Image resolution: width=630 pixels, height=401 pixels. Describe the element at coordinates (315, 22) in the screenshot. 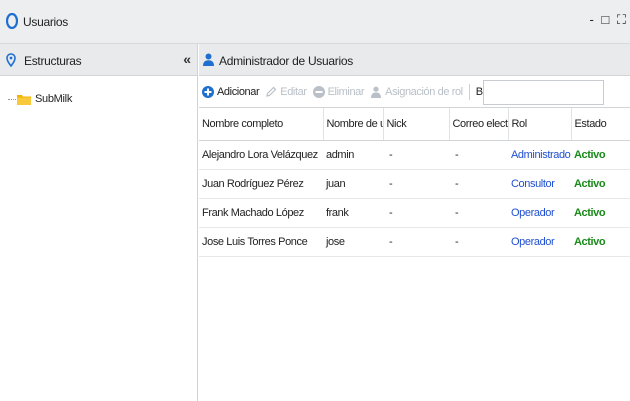

I see `window-titlebar: Usuarios - □ ⛶` at that location.